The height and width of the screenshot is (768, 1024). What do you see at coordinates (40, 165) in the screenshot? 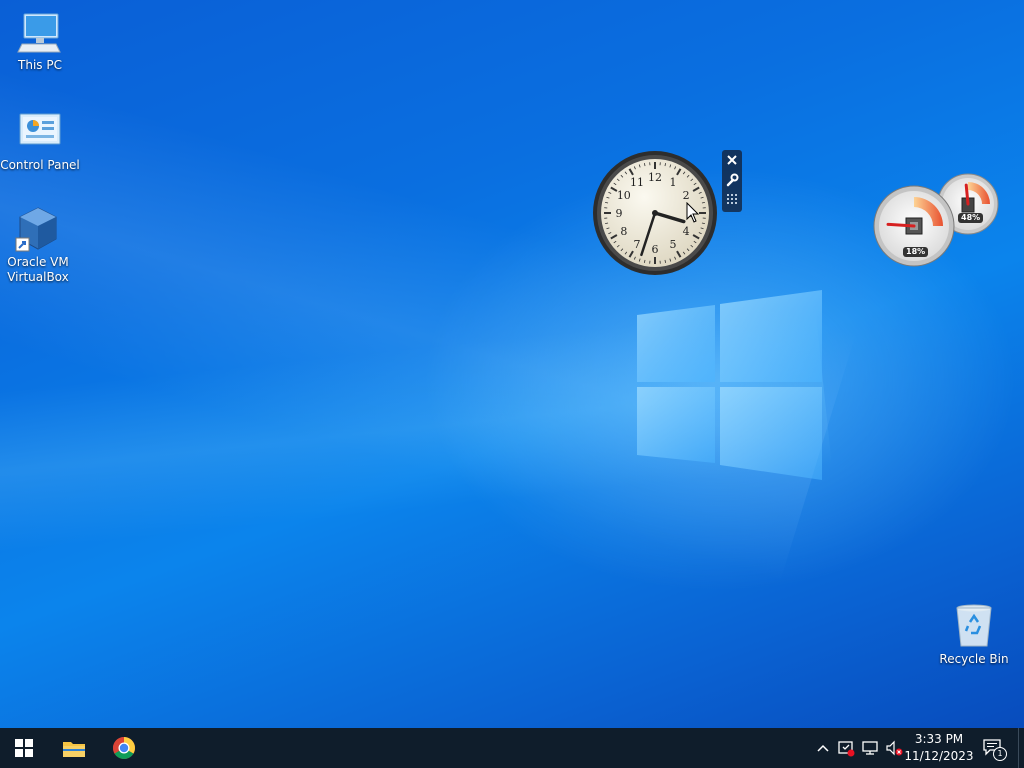
I see `desktop-icon-label: Control Panel` at bounding box center [40, 165].